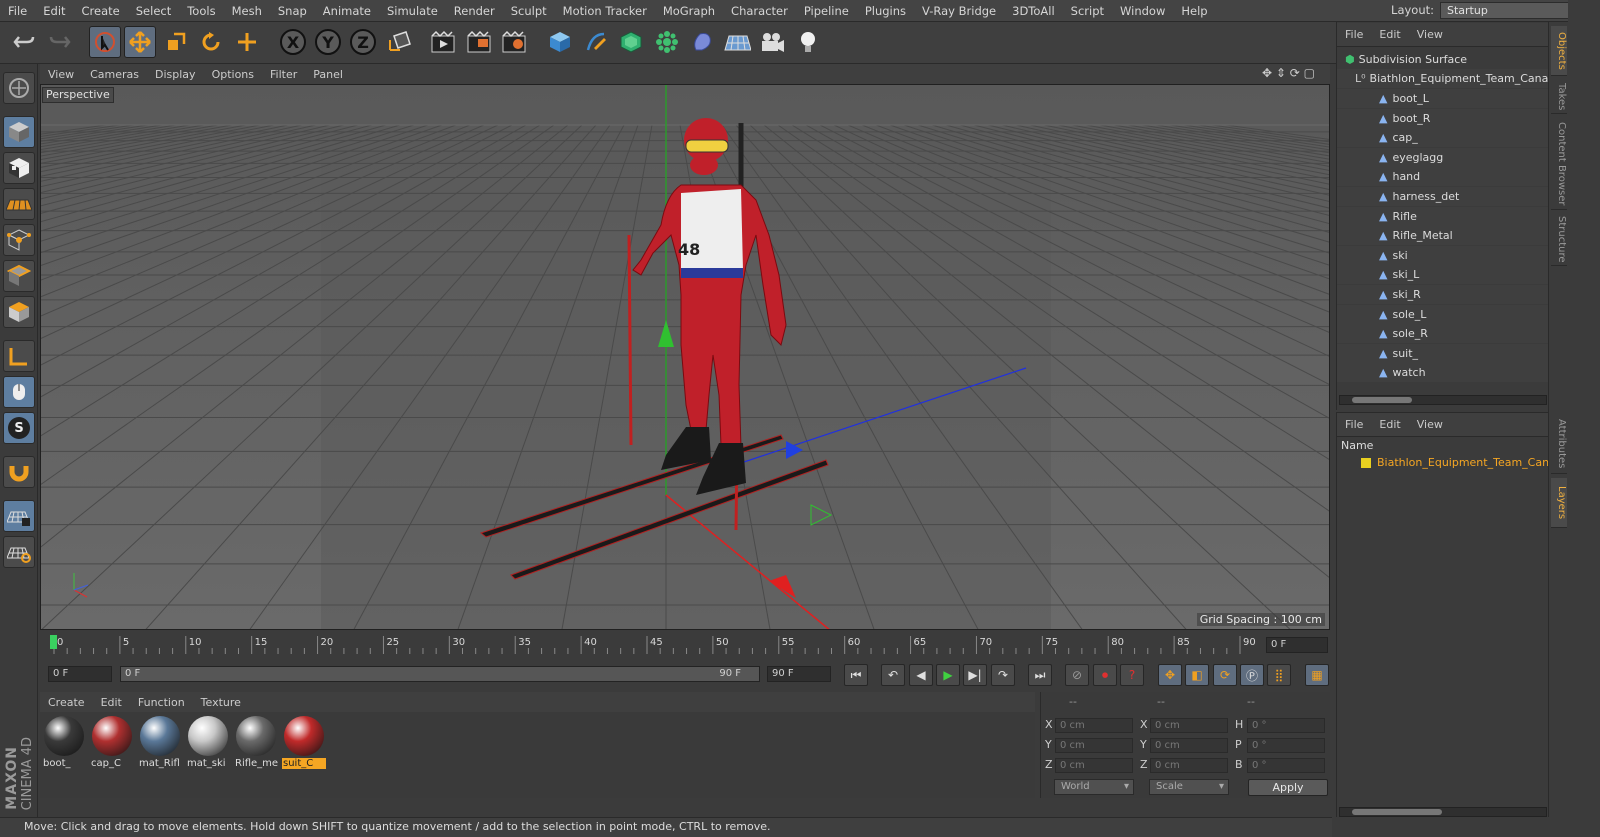 This screenshot has height=837, width=1600. I want to click on next-key-icon: ↷, so click(1003, 675).